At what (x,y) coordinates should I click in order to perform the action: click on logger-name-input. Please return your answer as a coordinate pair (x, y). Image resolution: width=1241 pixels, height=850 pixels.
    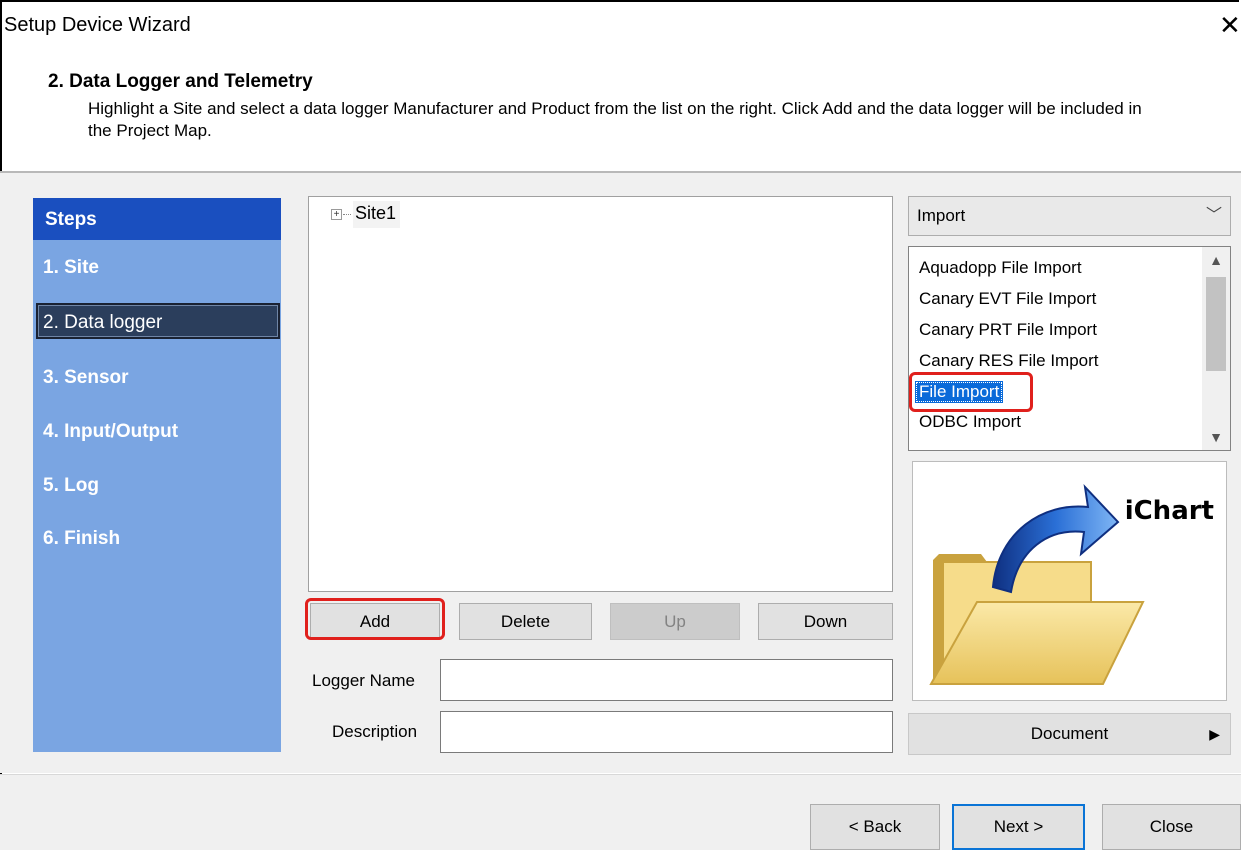
    Looking at the image, I should click on (666, 680).